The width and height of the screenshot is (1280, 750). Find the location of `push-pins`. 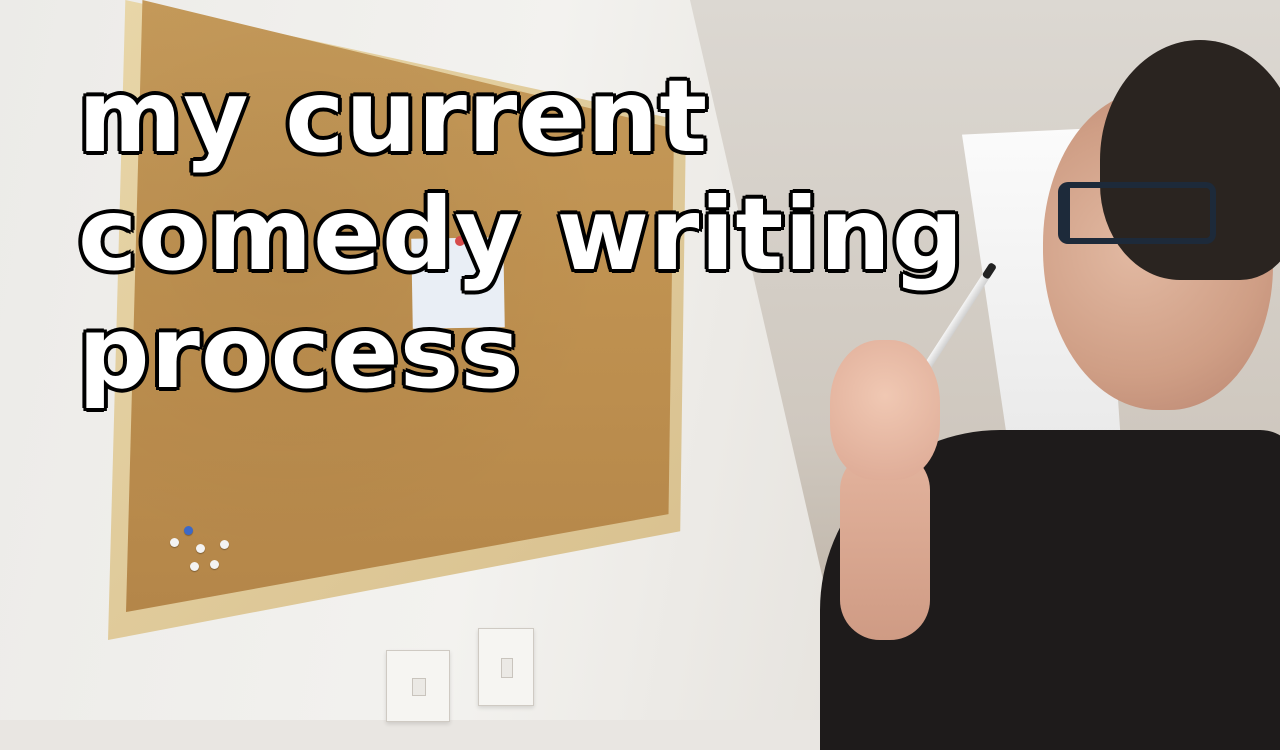

push-pins is located at coordinates (203, 557).